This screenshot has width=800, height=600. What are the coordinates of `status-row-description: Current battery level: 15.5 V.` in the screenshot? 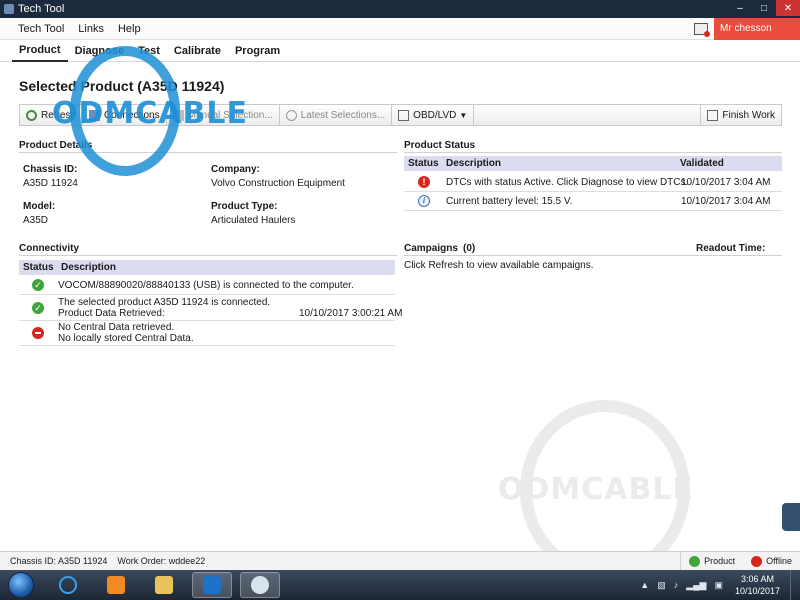 It's located at (509, 201).